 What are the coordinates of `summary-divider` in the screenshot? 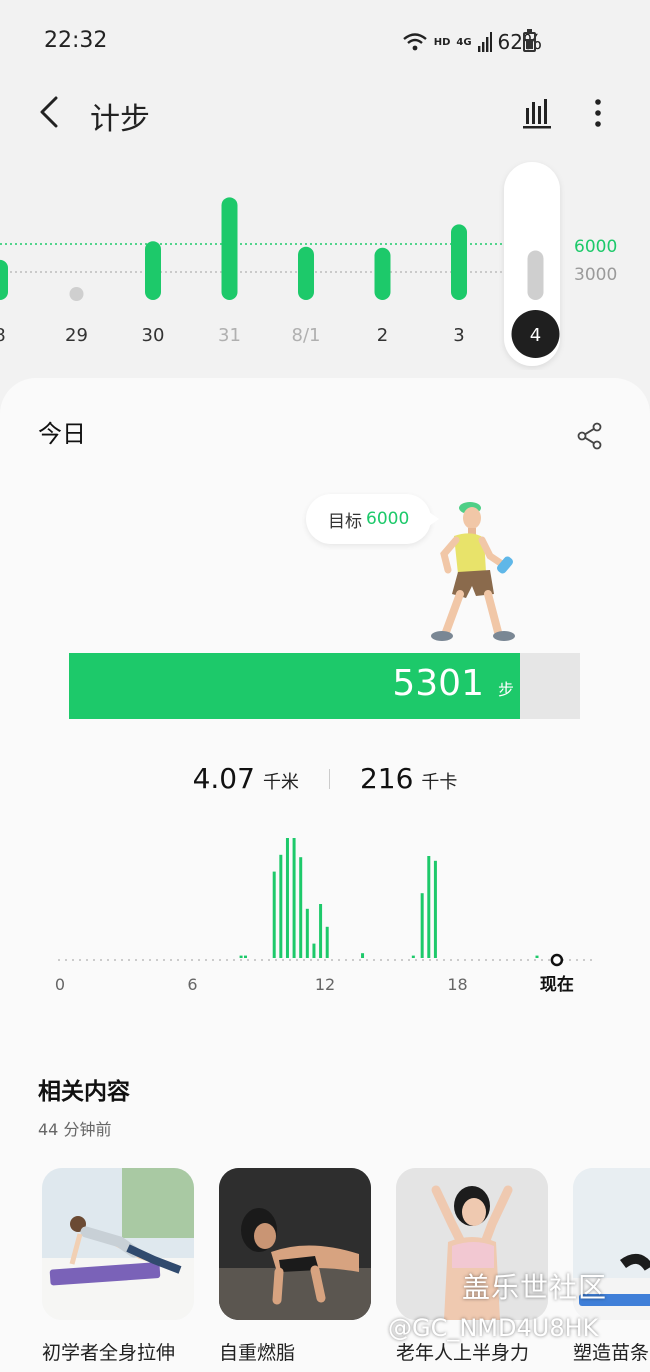 It's located at (329, 778).